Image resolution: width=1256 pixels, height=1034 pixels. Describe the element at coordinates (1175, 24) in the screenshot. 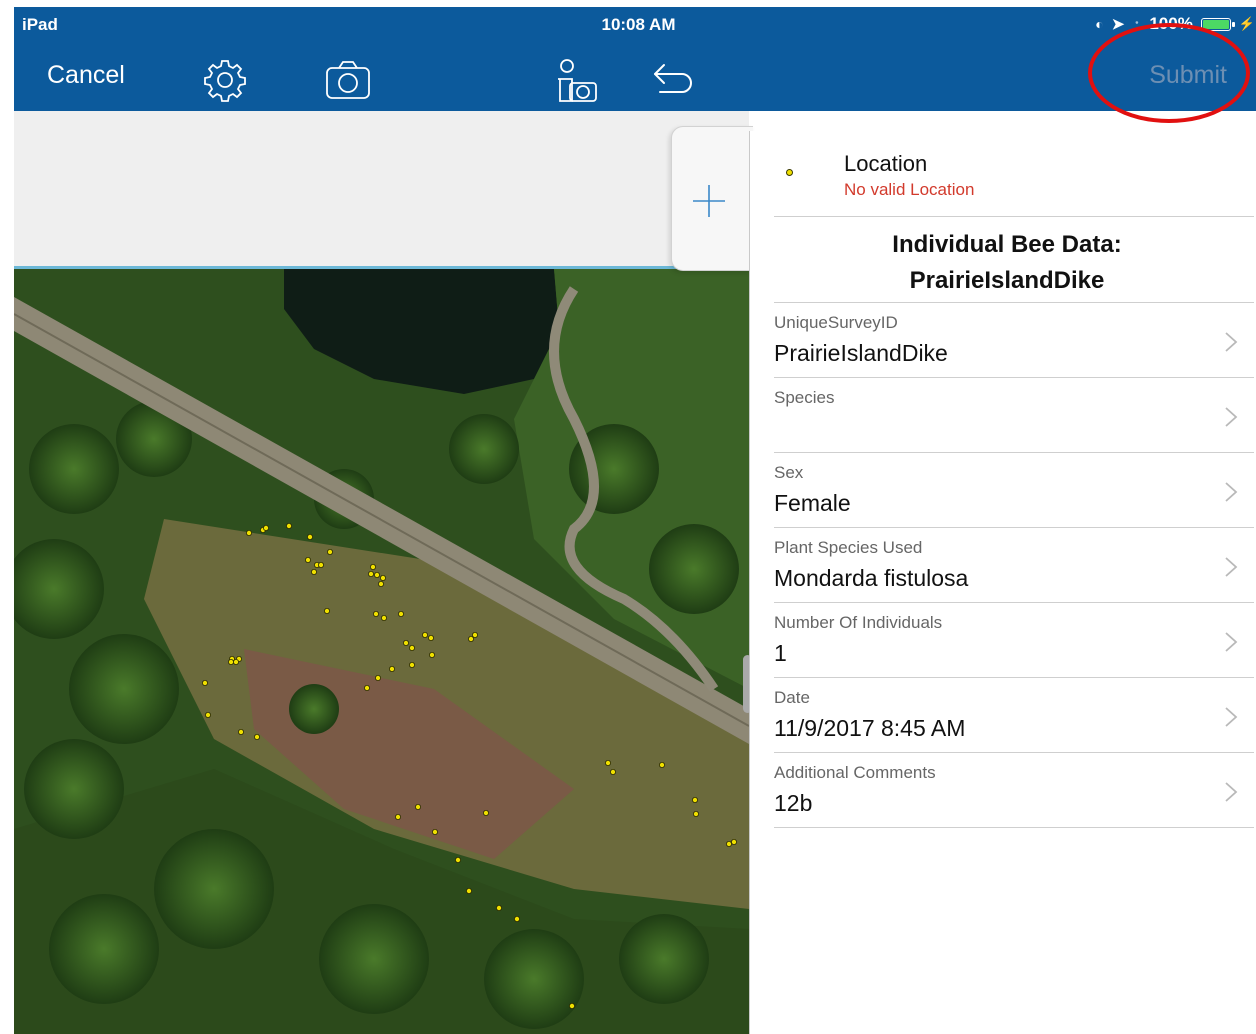

I see `status-indicators: ◐ ➤ ᛫ 100% ⚡` at that location.